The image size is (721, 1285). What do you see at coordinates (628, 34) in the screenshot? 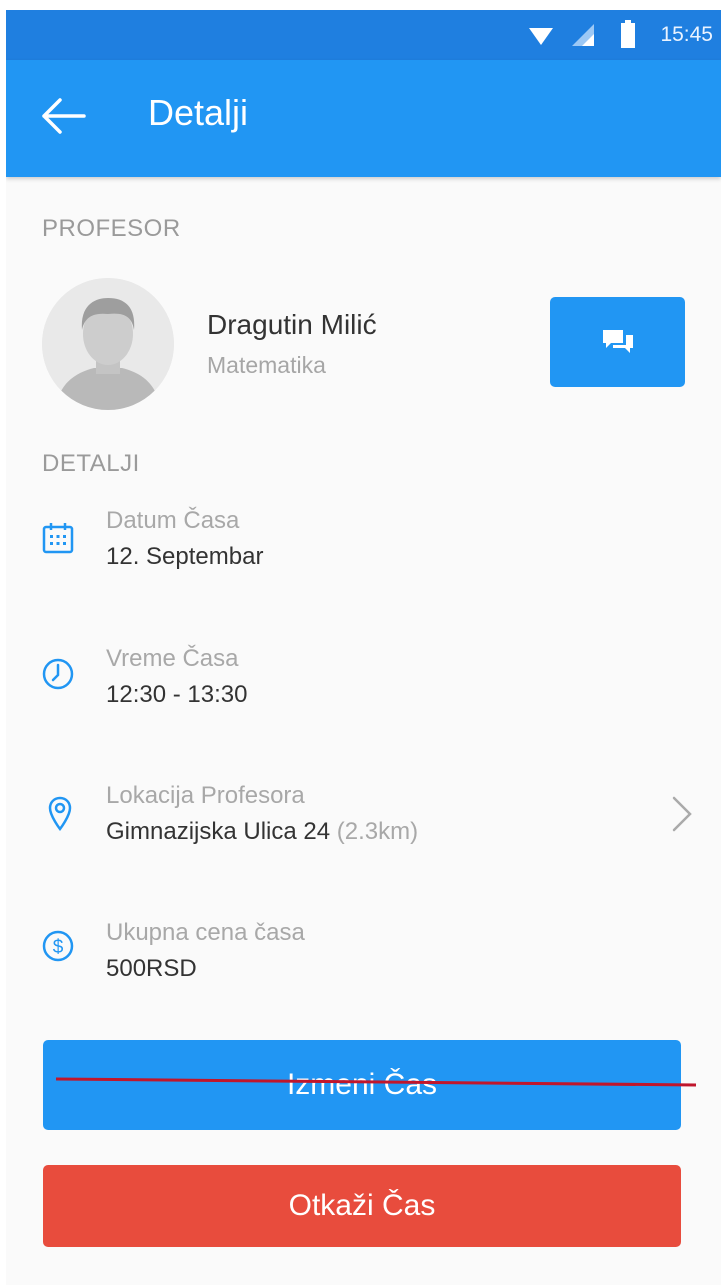
I see `battery-icon` at bounding box center [628, 34].